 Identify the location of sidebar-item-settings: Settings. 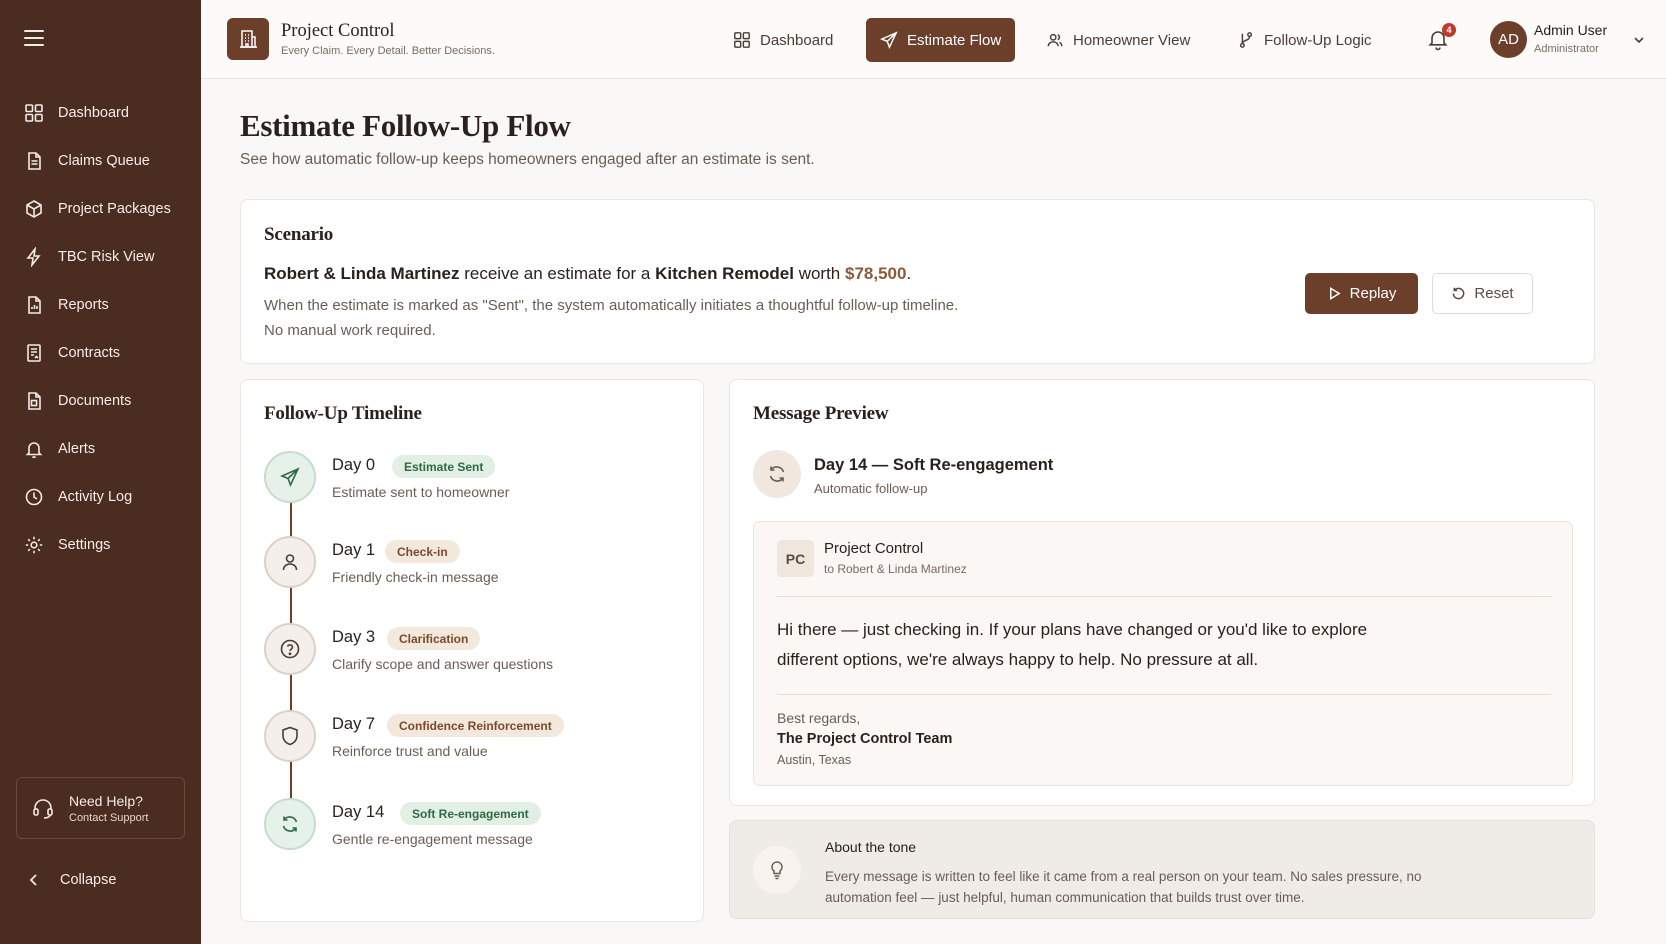
(100, 545).